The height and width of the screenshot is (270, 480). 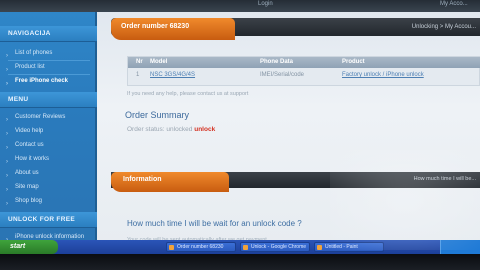 What do you see at coordinates (353, 62) in the screenshot?
I see `column-header-product: Product` at bounding box center [353, 62].